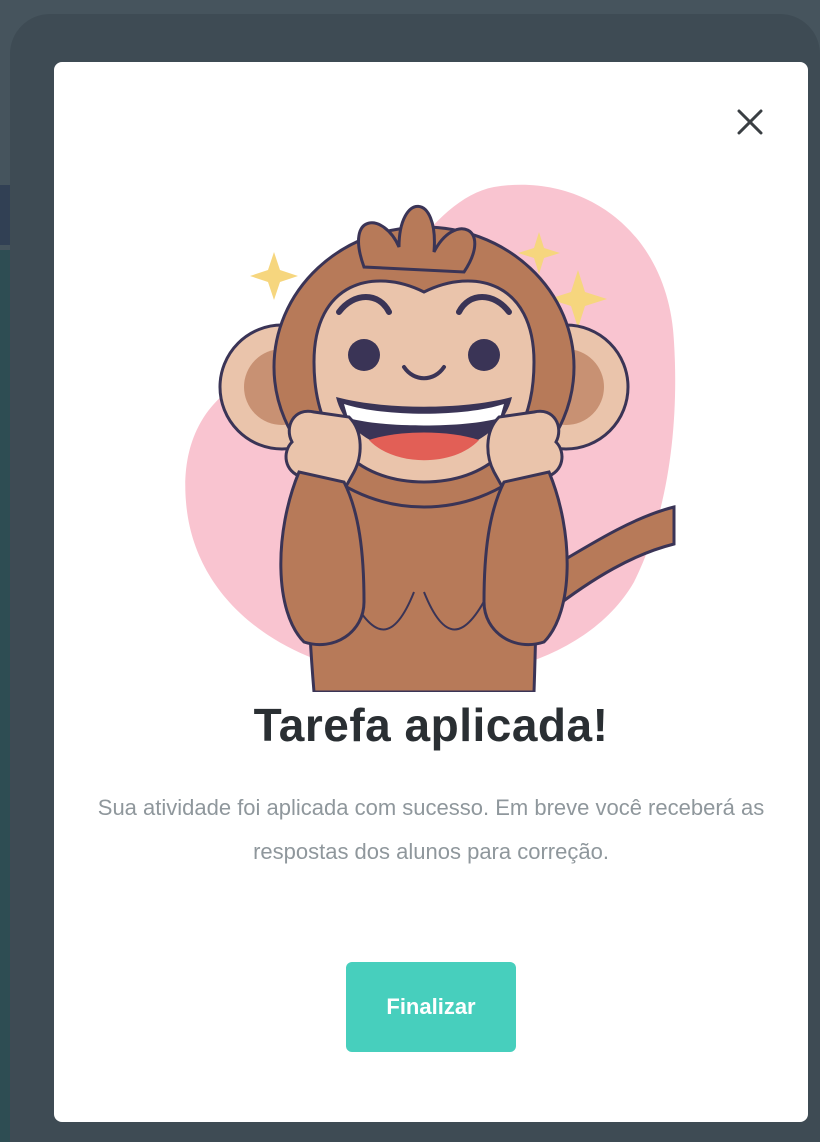 The width and height of the screenshot is (820, 1142). What do you see at coordinates (525, 558) in the screenshot?
I see `arm-right` at bounding box center [525, 558].